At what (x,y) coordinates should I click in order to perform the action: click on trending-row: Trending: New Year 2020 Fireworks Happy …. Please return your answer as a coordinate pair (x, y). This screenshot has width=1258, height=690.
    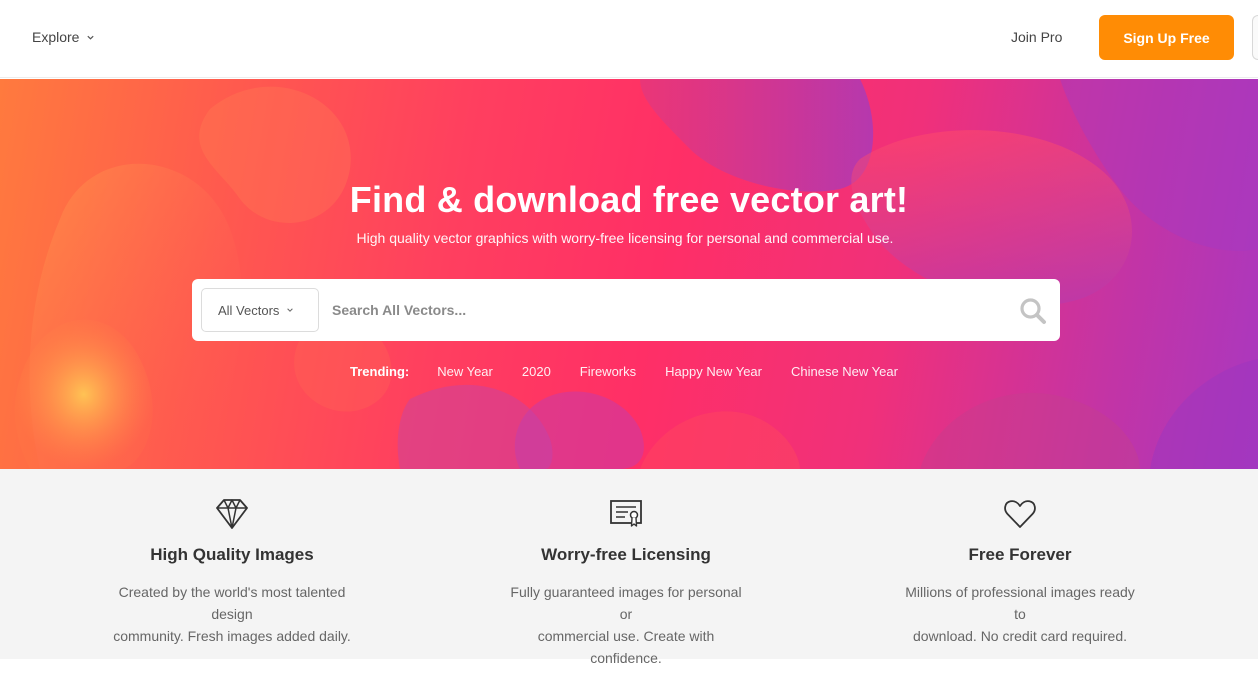
    Looking at the image, I should click on (638, 371).